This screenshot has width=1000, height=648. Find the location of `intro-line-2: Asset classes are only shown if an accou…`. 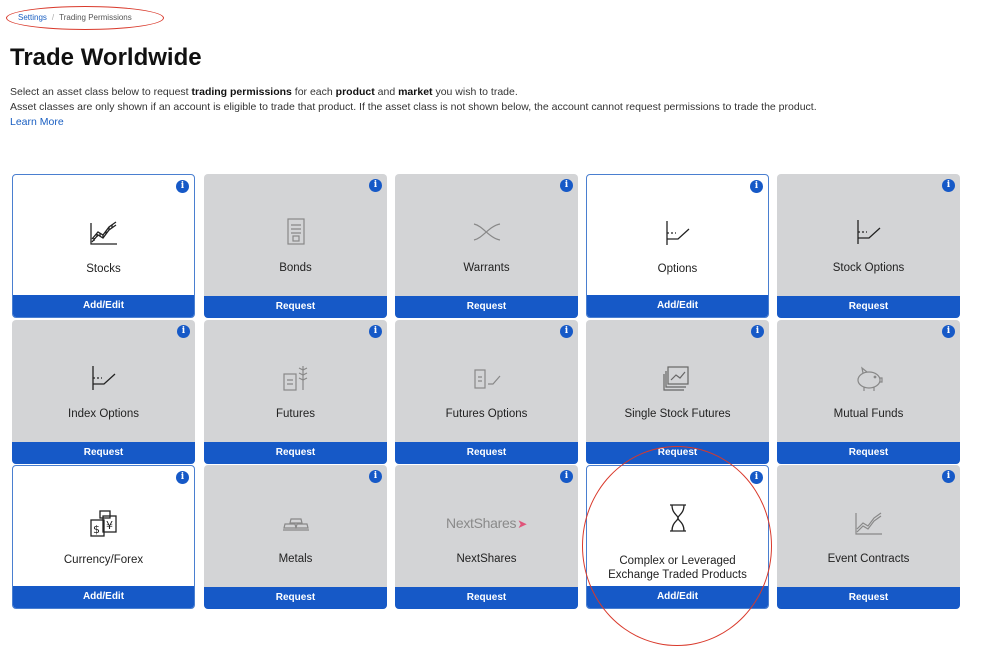

intro-line-2: Asset classes are only shown if an accou… is located at coordinates (413, 107).